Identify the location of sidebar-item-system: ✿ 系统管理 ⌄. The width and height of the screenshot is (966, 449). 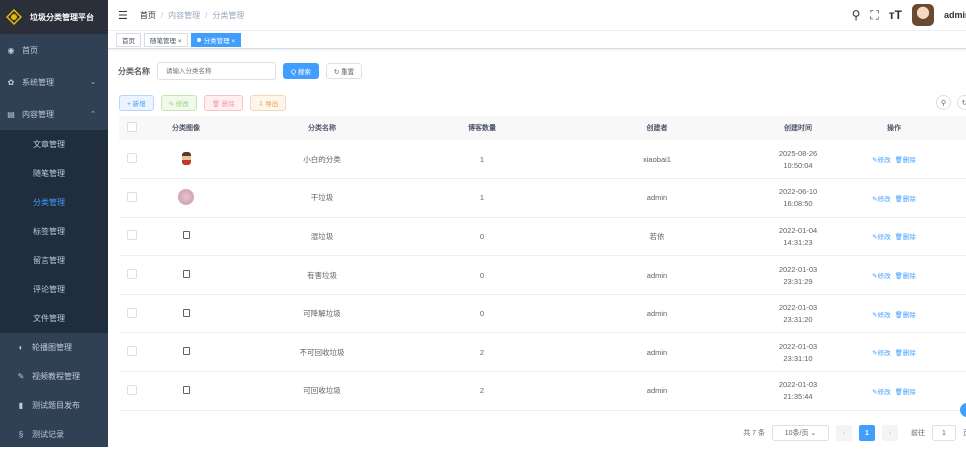
(54, 82).